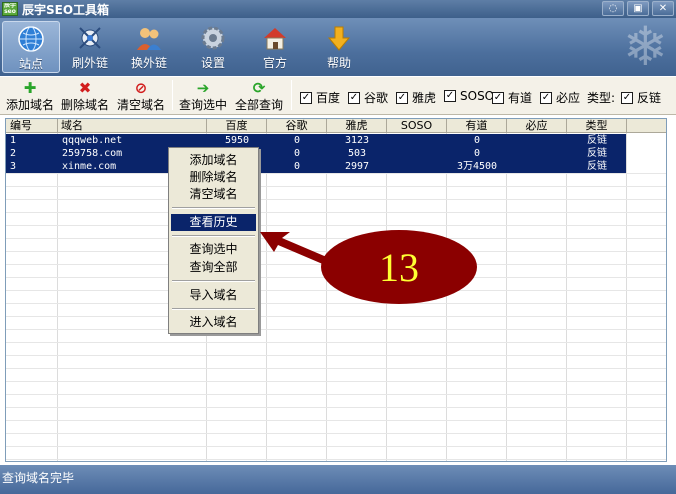  Describe the element at coordinates (537, 126) in the screenshot. I see `col-header-bing: 必应` at that location.